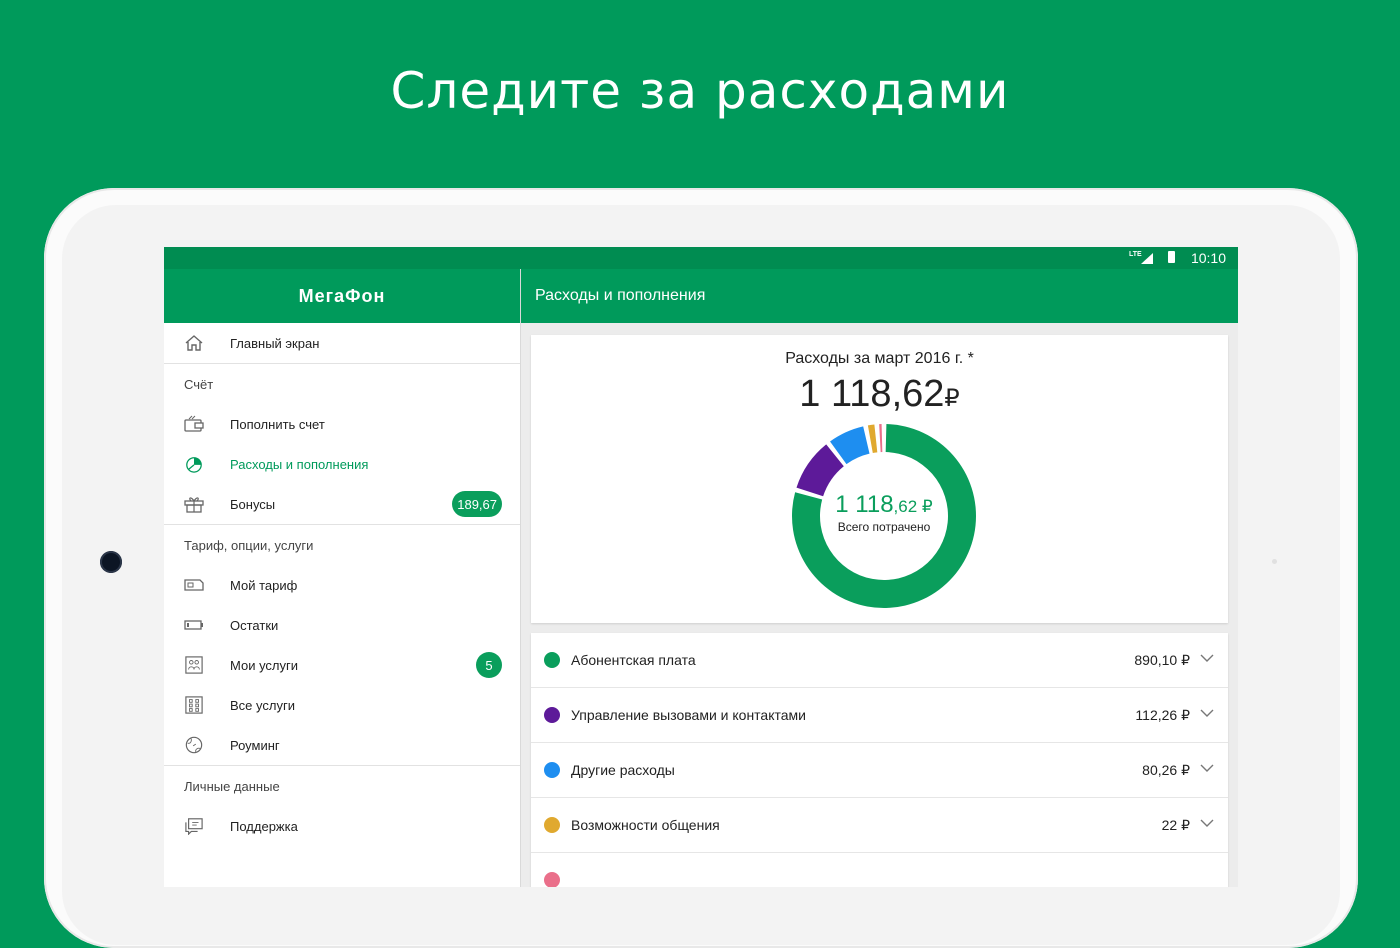 The image size is (1400, 948). What do you see at coordinates (249, 545) in the screenshot?
I see `section-title-tariff: Тариф, опции, услуги` at bounding box center [249, 545].